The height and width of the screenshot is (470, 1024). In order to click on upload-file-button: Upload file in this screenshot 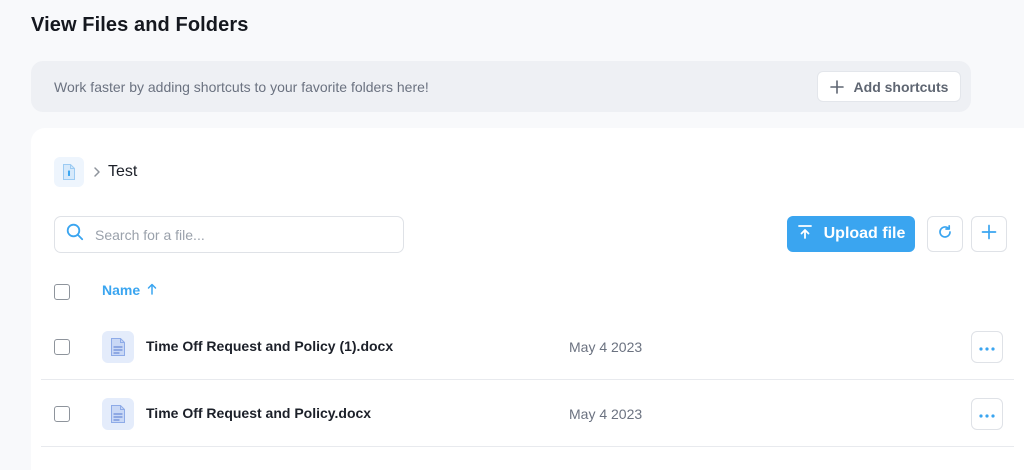, I will do `click(851, 234)`.